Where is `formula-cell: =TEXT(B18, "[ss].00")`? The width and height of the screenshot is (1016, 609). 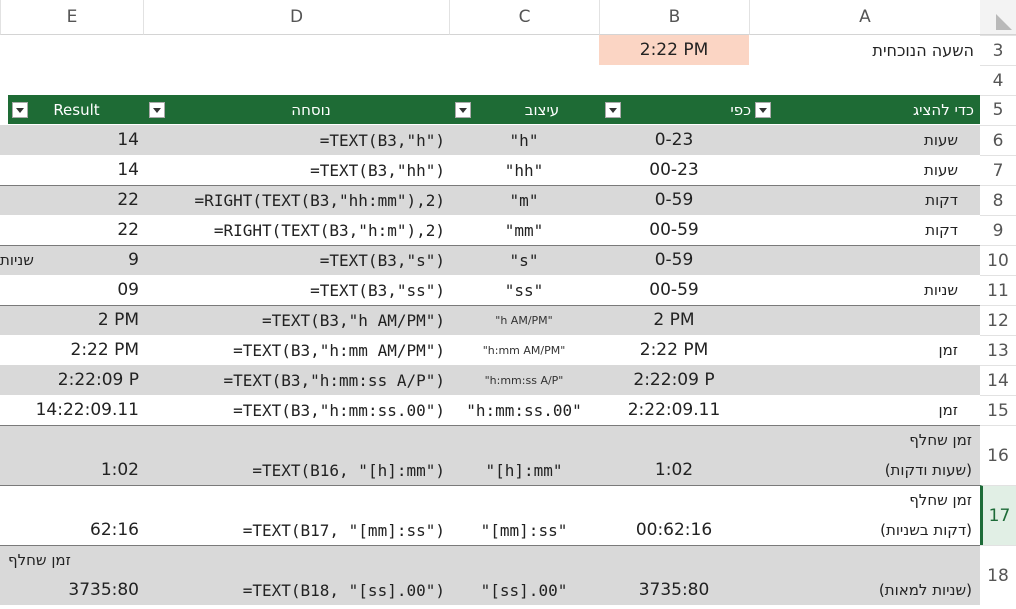
formula-cell: =TEXT(B18, "[ss].00") is located at coordinates (296, 590).